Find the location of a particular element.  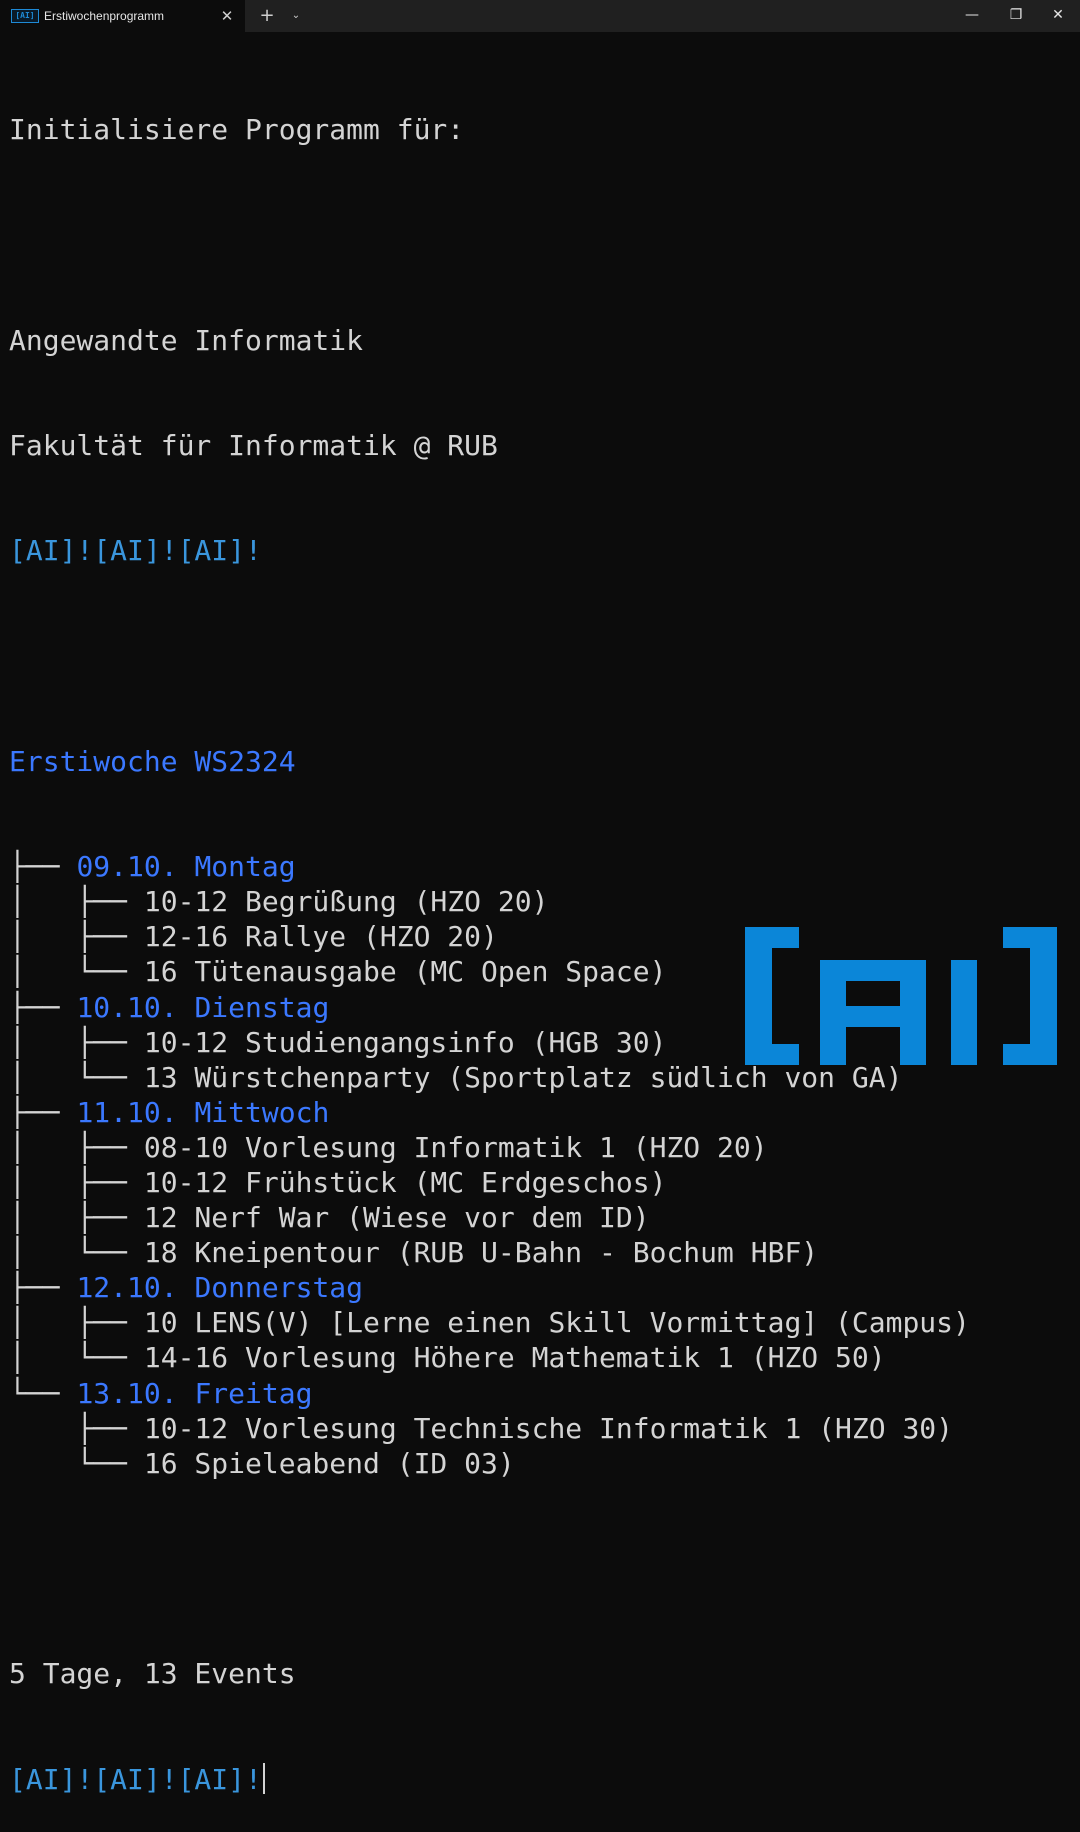

minimize-button: — is located at coordinates (972, 15).